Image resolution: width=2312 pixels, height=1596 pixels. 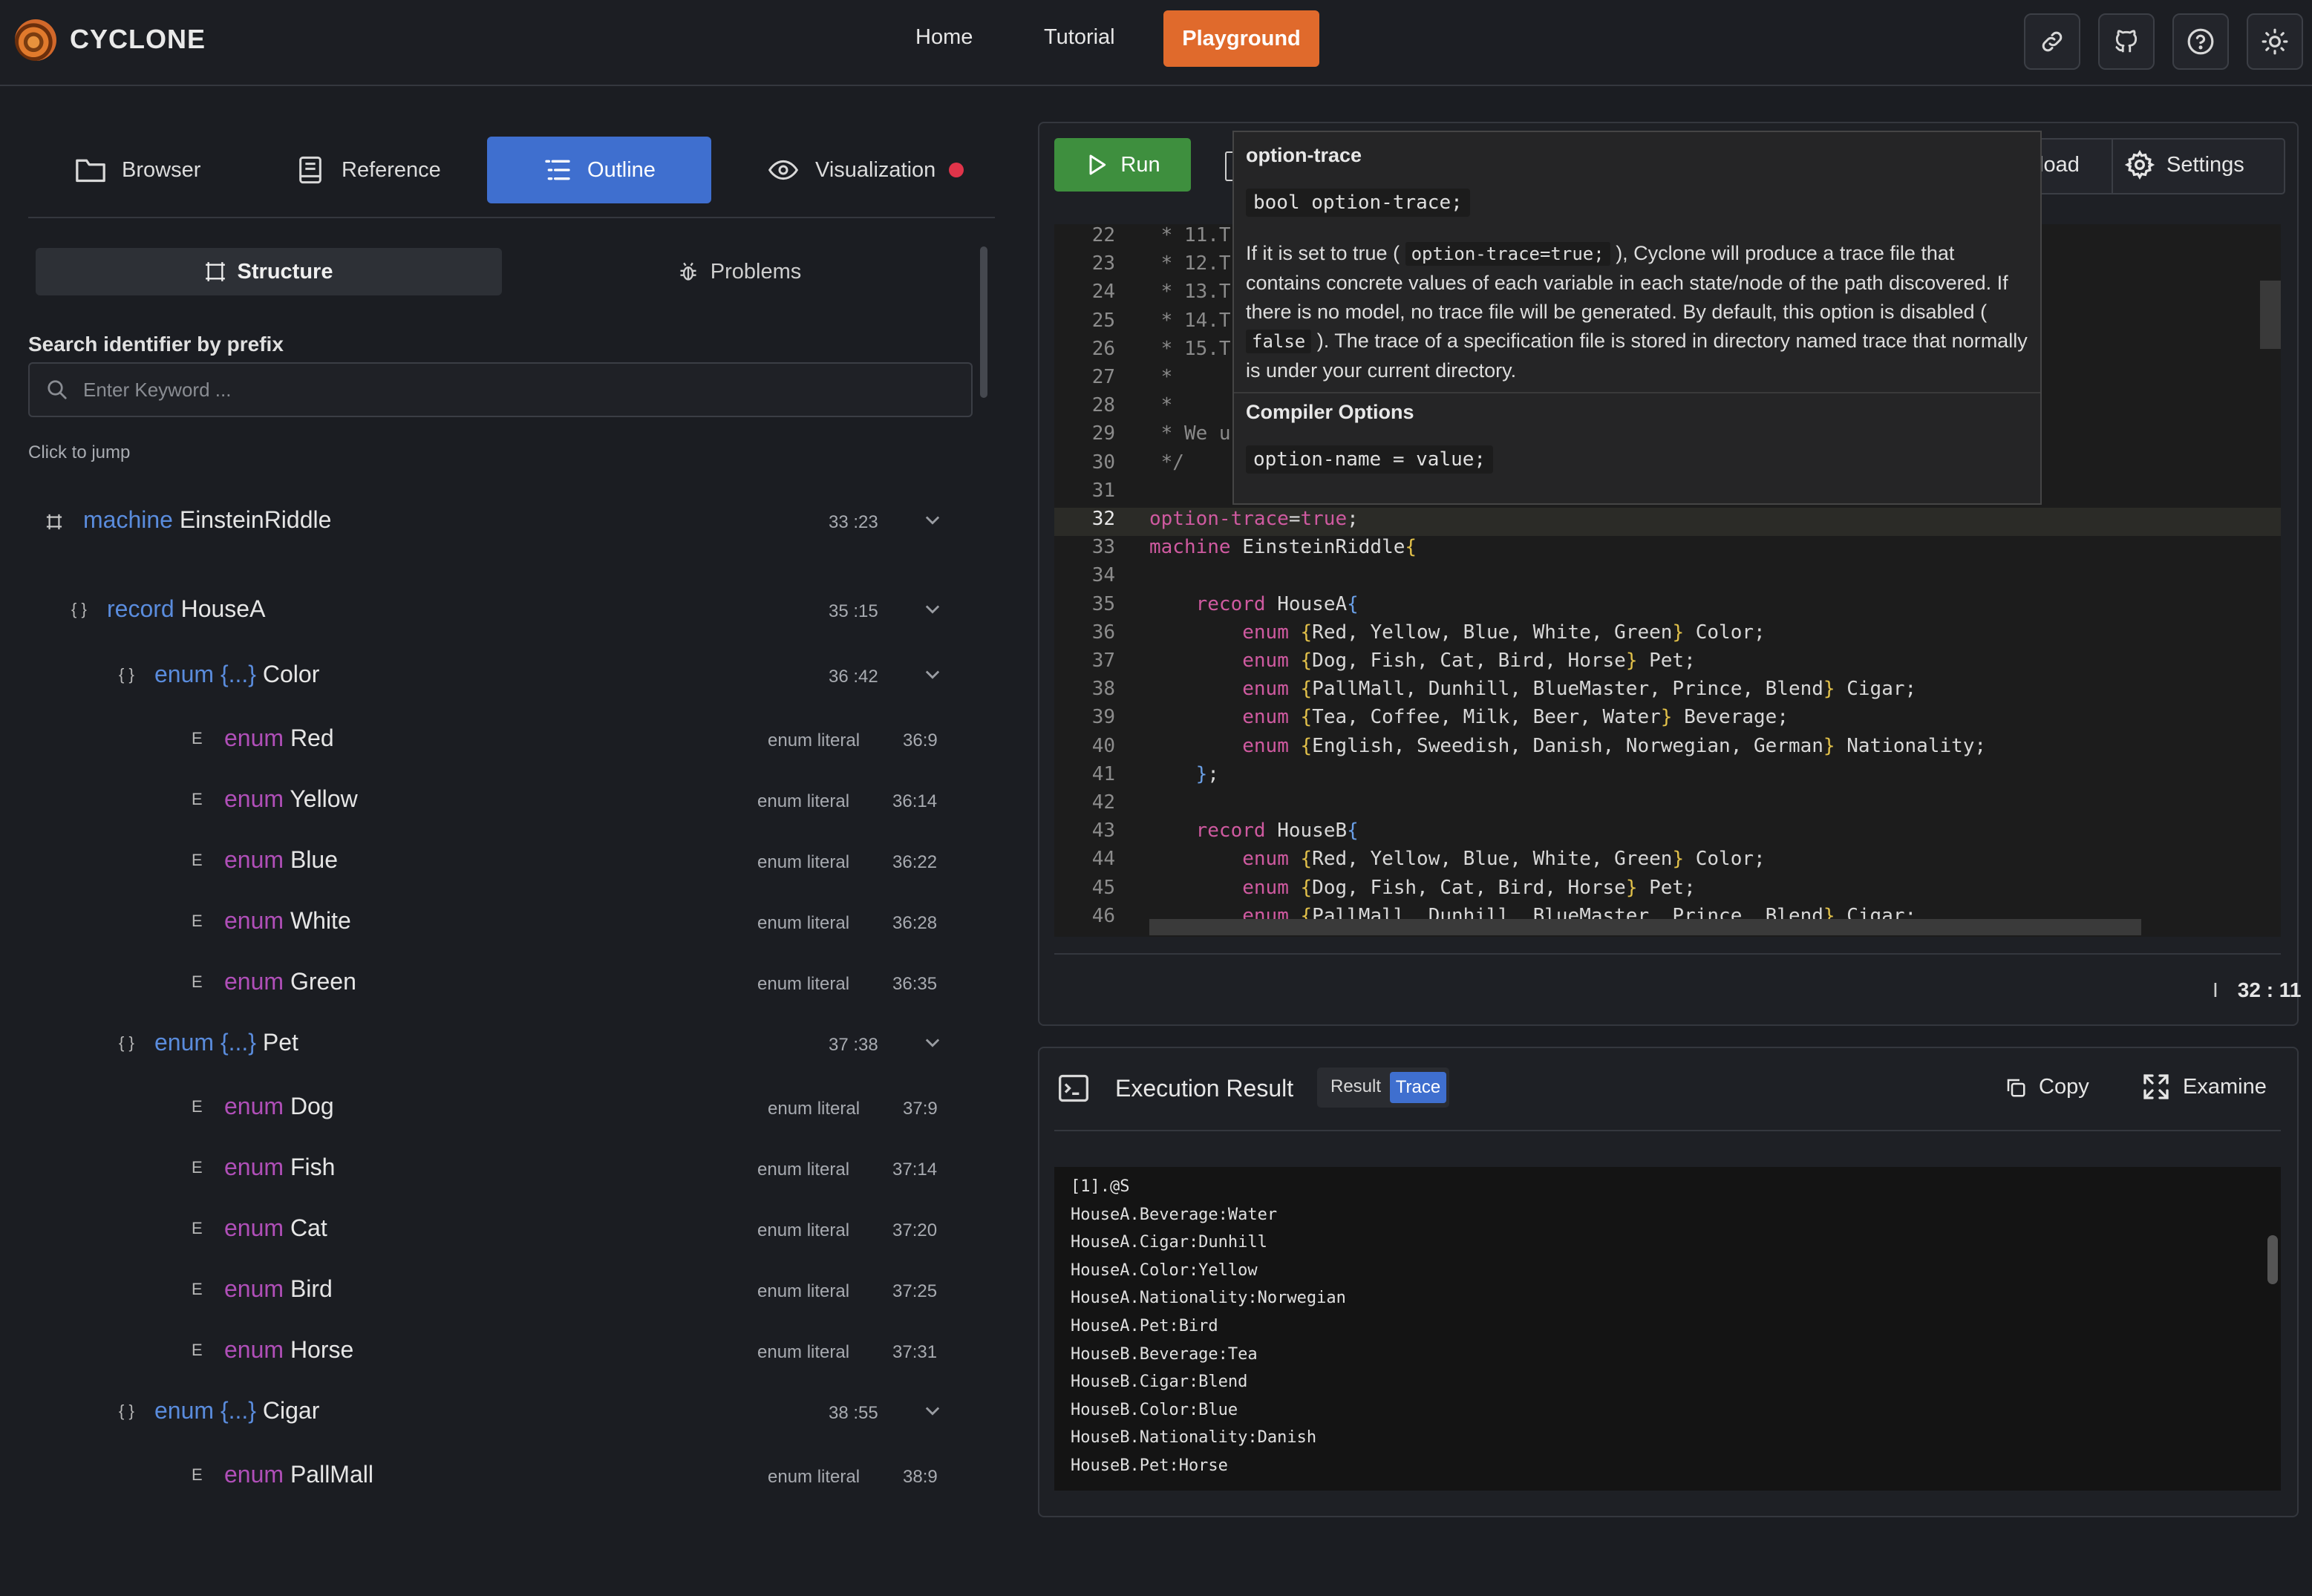 I want to click on copy-button: Copy, so click(x=2047, y=1087).